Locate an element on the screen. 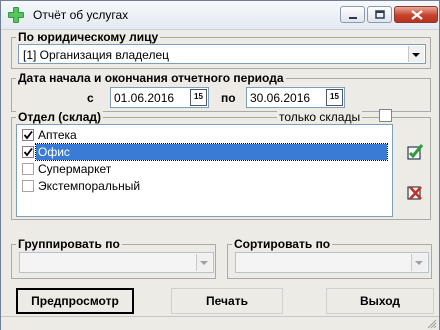 This screenshot has width=440, height=330. list-item: Экстемпоральный is located at coordinates (204, 186).